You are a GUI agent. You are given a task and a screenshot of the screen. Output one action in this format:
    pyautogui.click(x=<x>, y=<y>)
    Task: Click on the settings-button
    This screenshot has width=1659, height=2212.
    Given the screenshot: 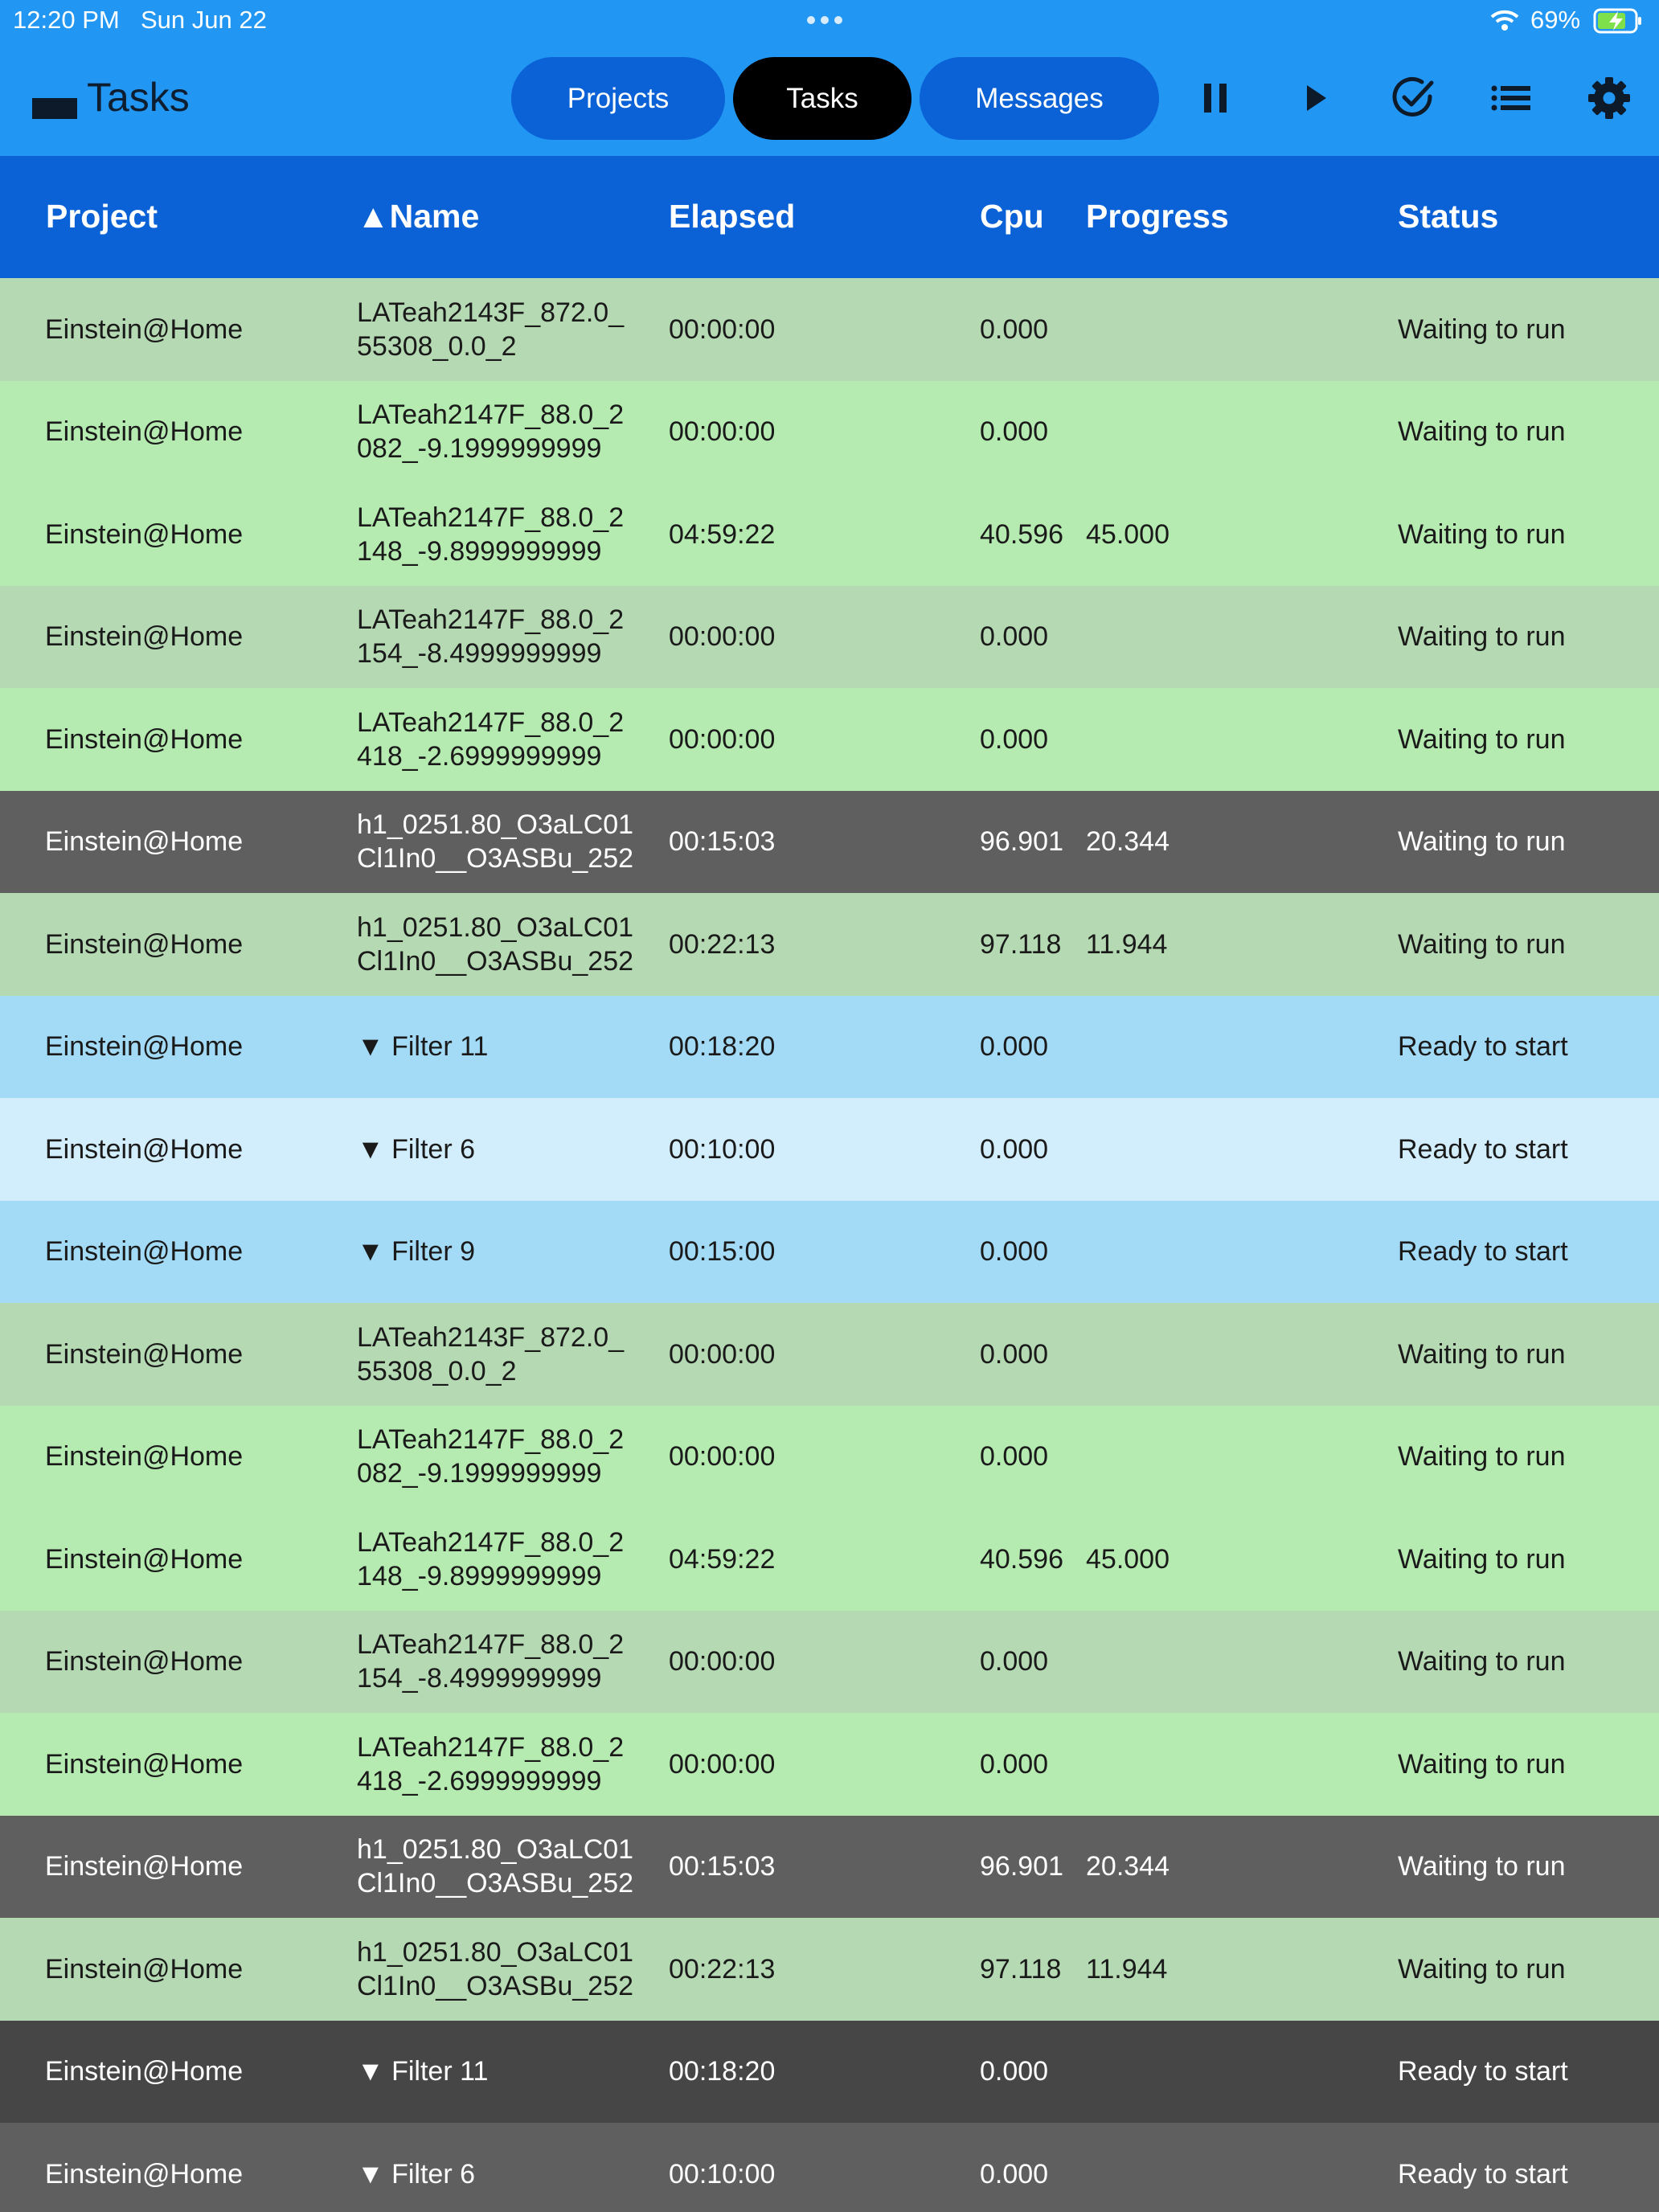 What is the action you would take?
    pyautogui.click(x=1609, y=98)
    